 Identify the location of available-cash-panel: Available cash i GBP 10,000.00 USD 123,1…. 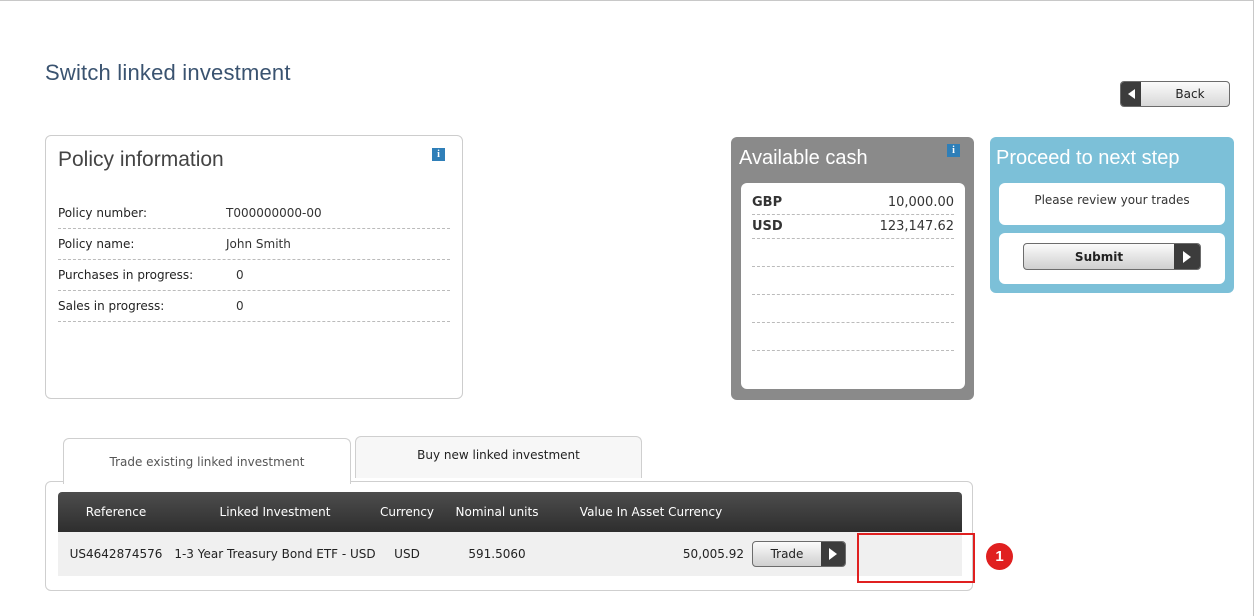
(852, 268).